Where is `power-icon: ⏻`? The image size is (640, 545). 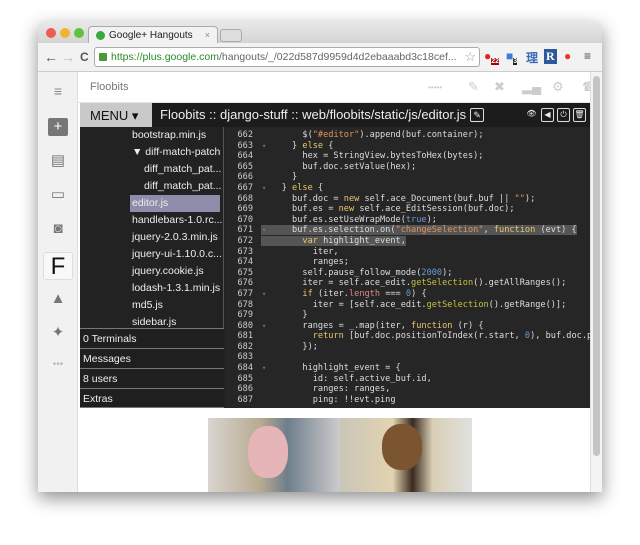
power-icon: ⏻ is located at coordinates (563, 115).